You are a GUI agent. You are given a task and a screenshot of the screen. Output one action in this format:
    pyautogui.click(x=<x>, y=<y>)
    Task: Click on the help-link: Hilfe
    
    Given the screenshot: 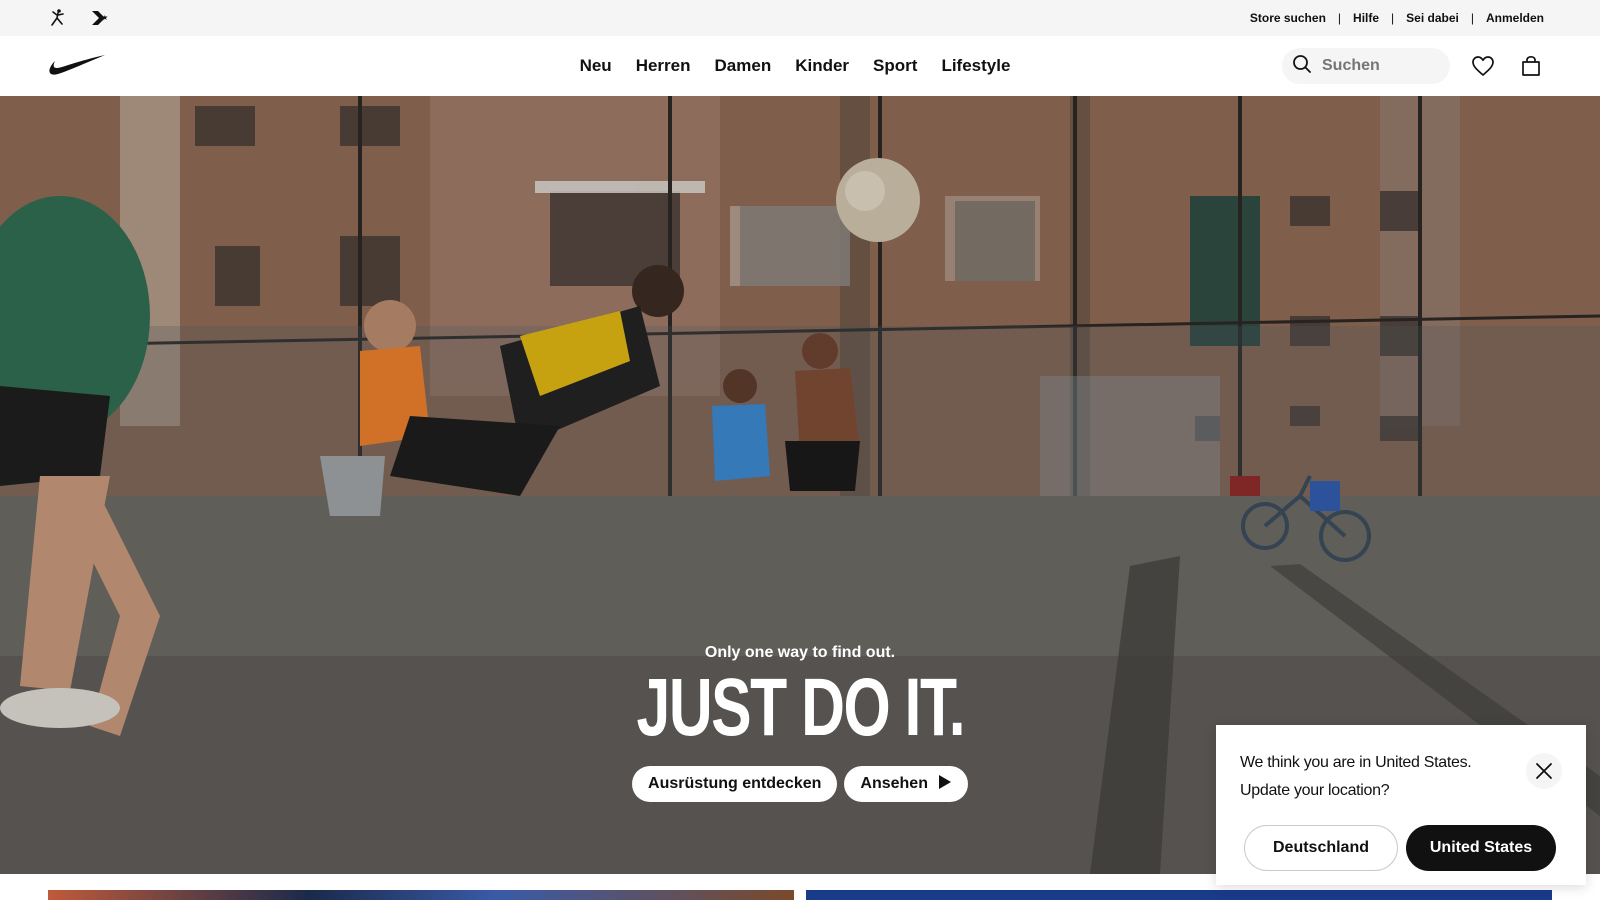 What is the action you would take?
    pyautogui.click(x=1366, y=18)
    